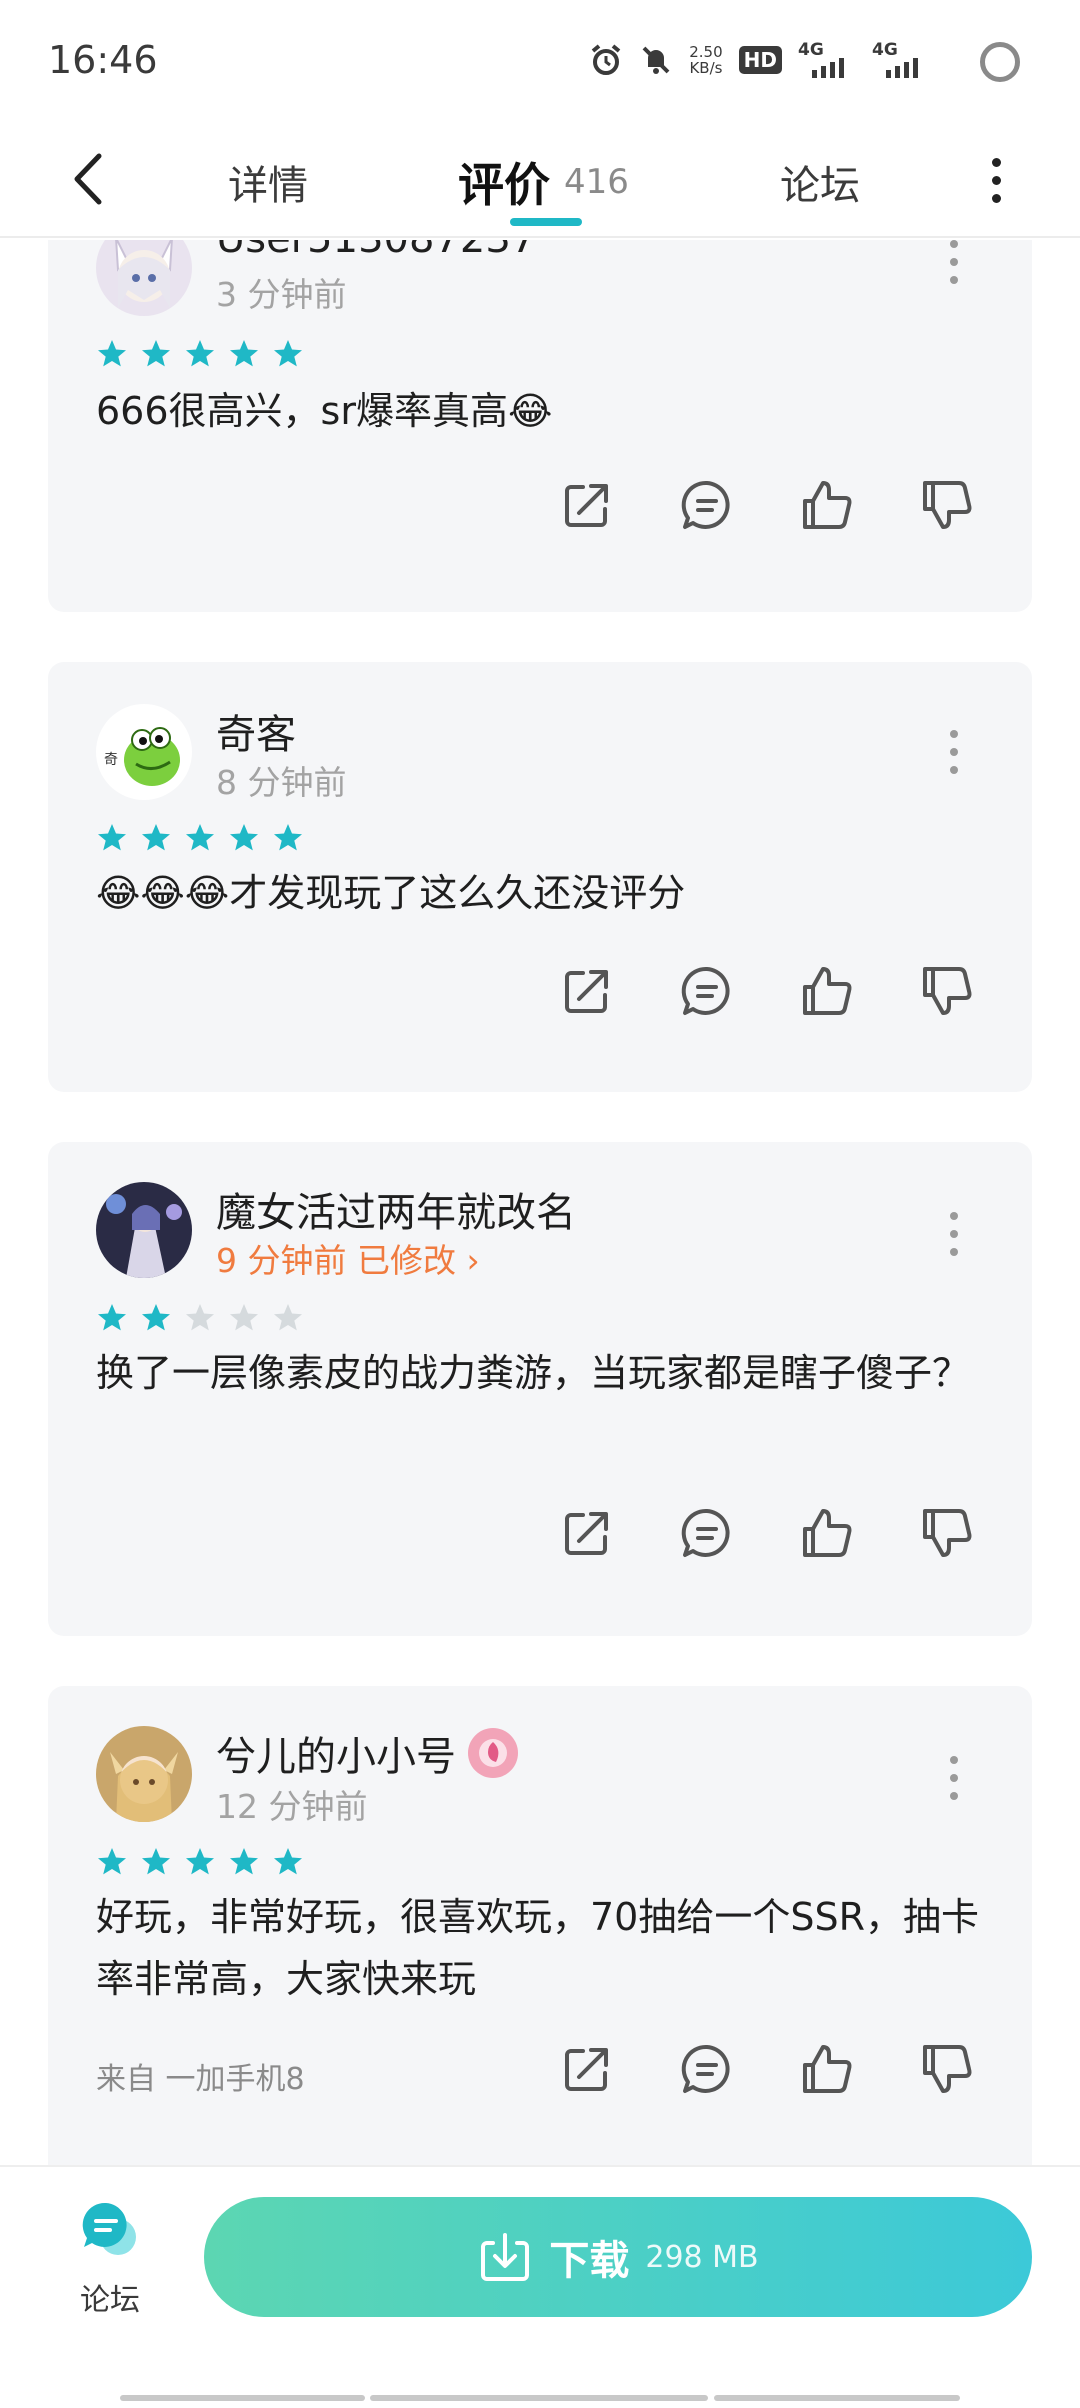  I want to click on hd-icon: HD, so click(760, 60).